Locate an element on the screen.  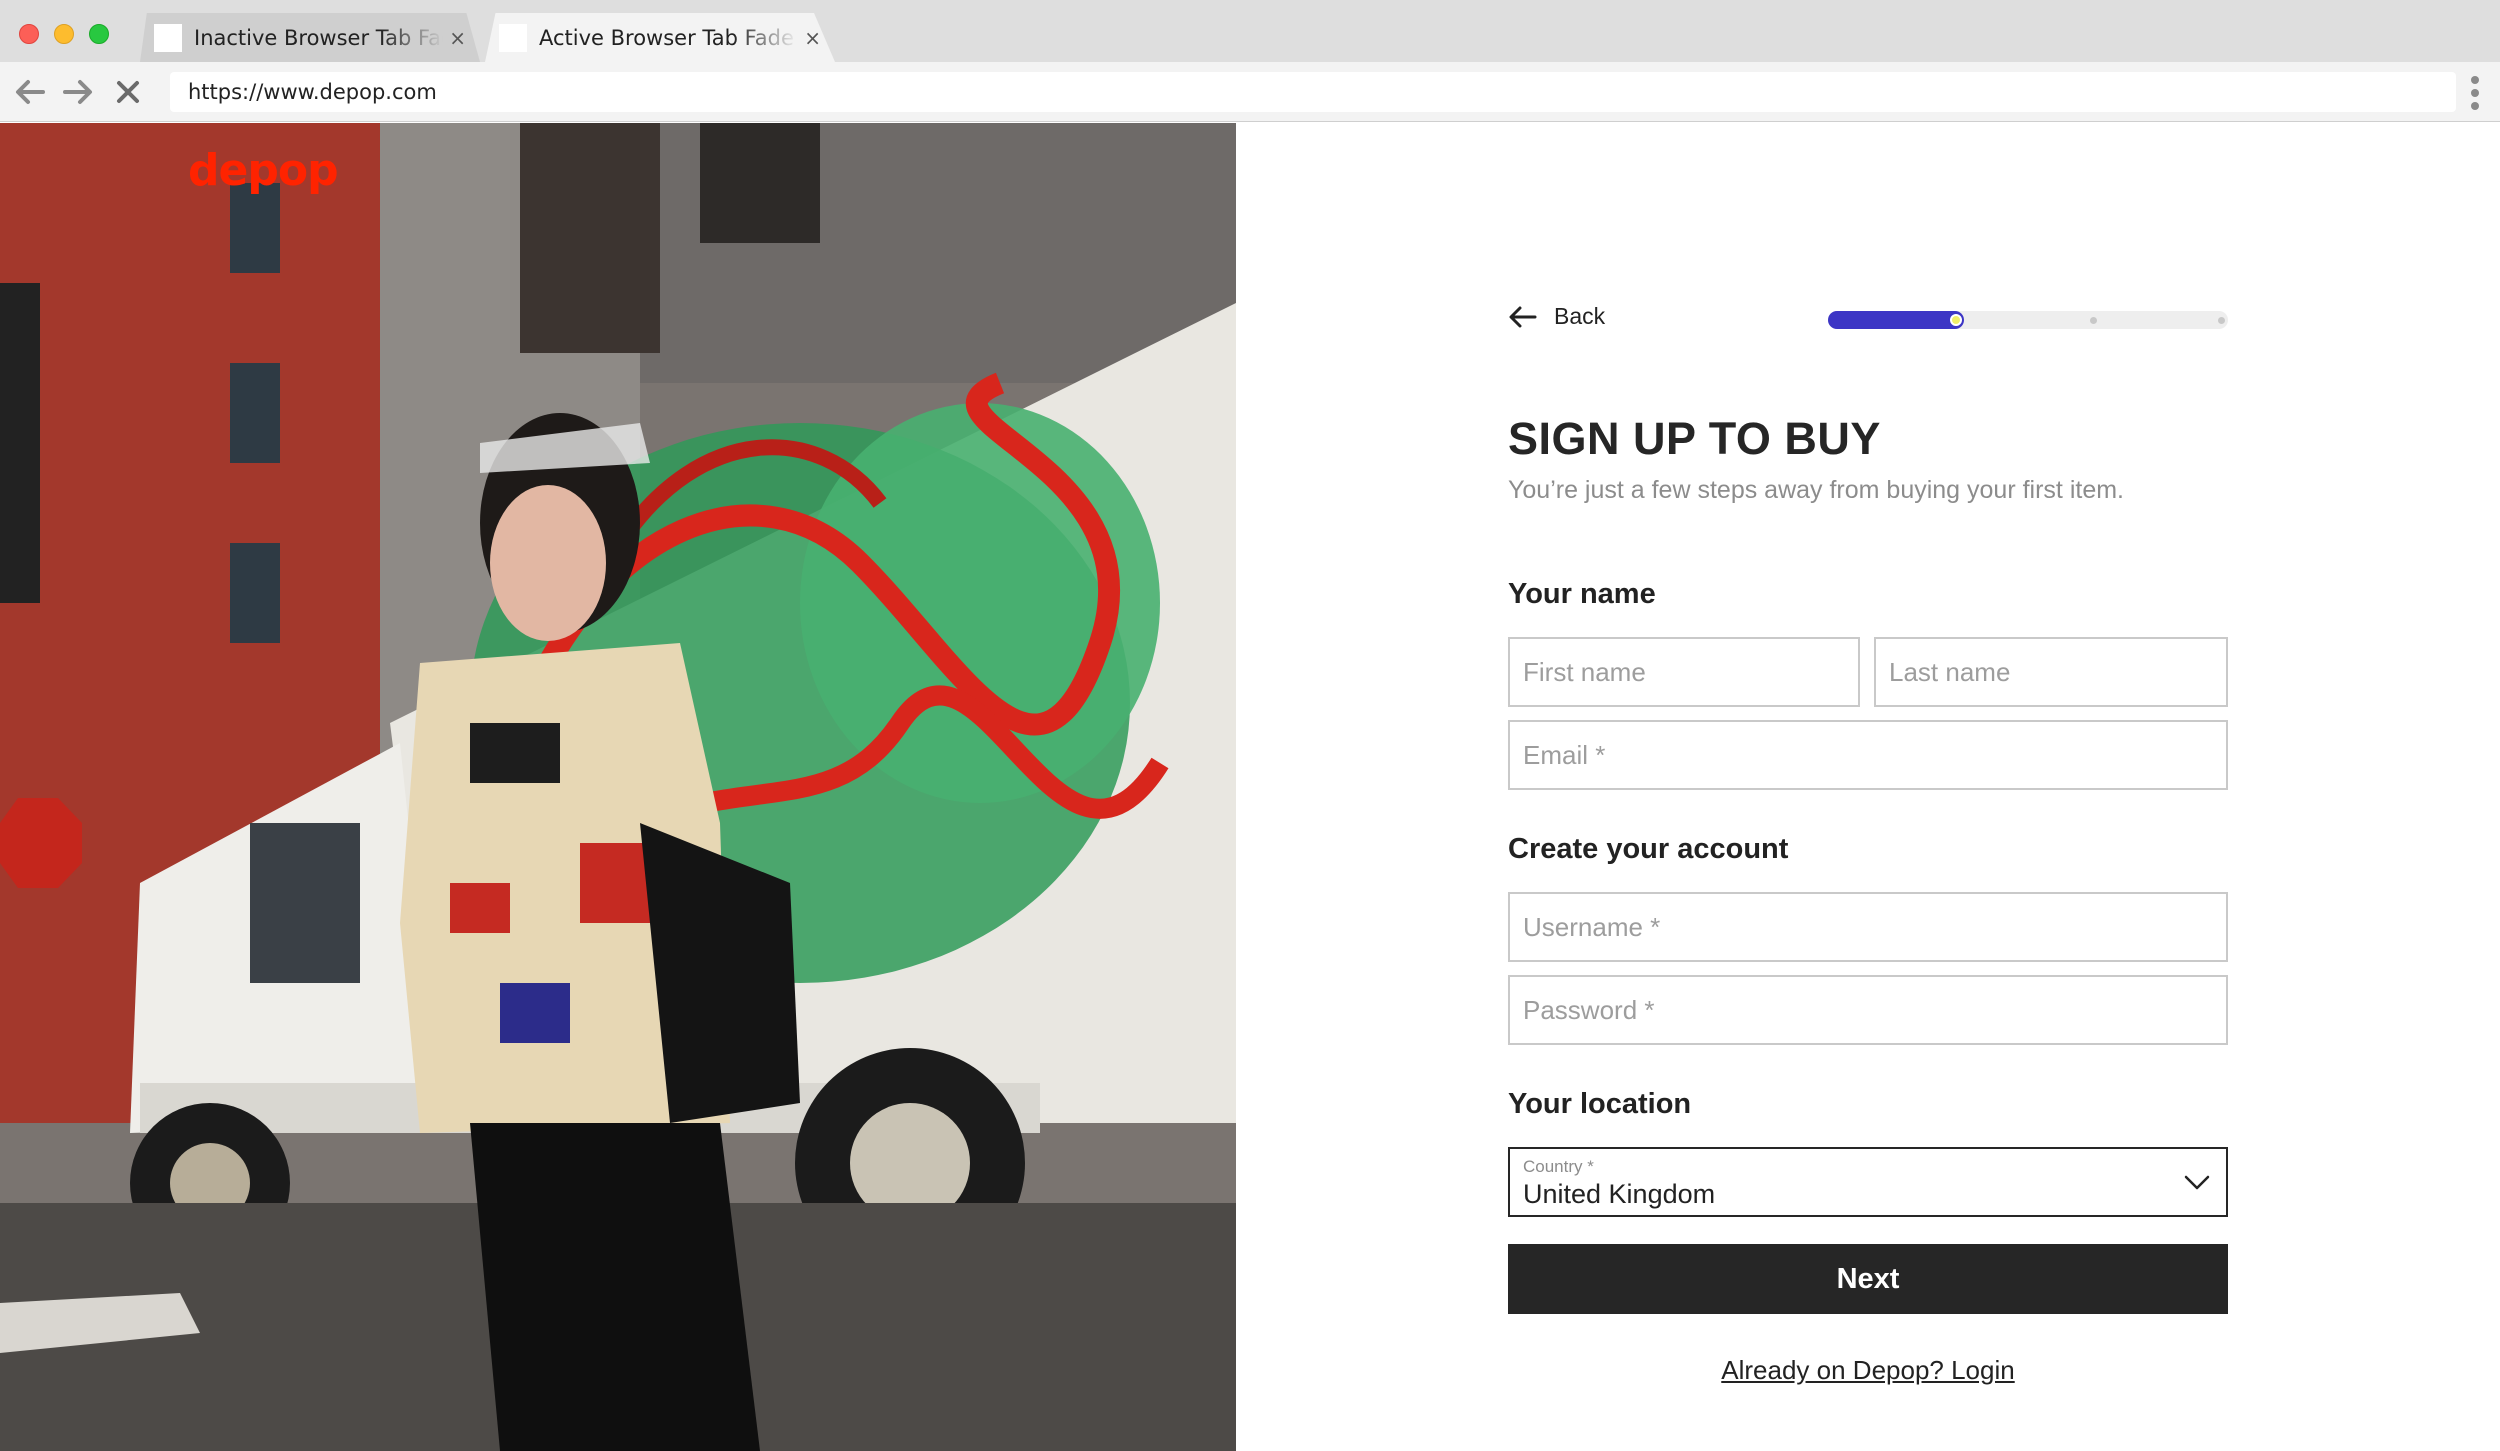
email-input is located at coordinates (1868, 755).